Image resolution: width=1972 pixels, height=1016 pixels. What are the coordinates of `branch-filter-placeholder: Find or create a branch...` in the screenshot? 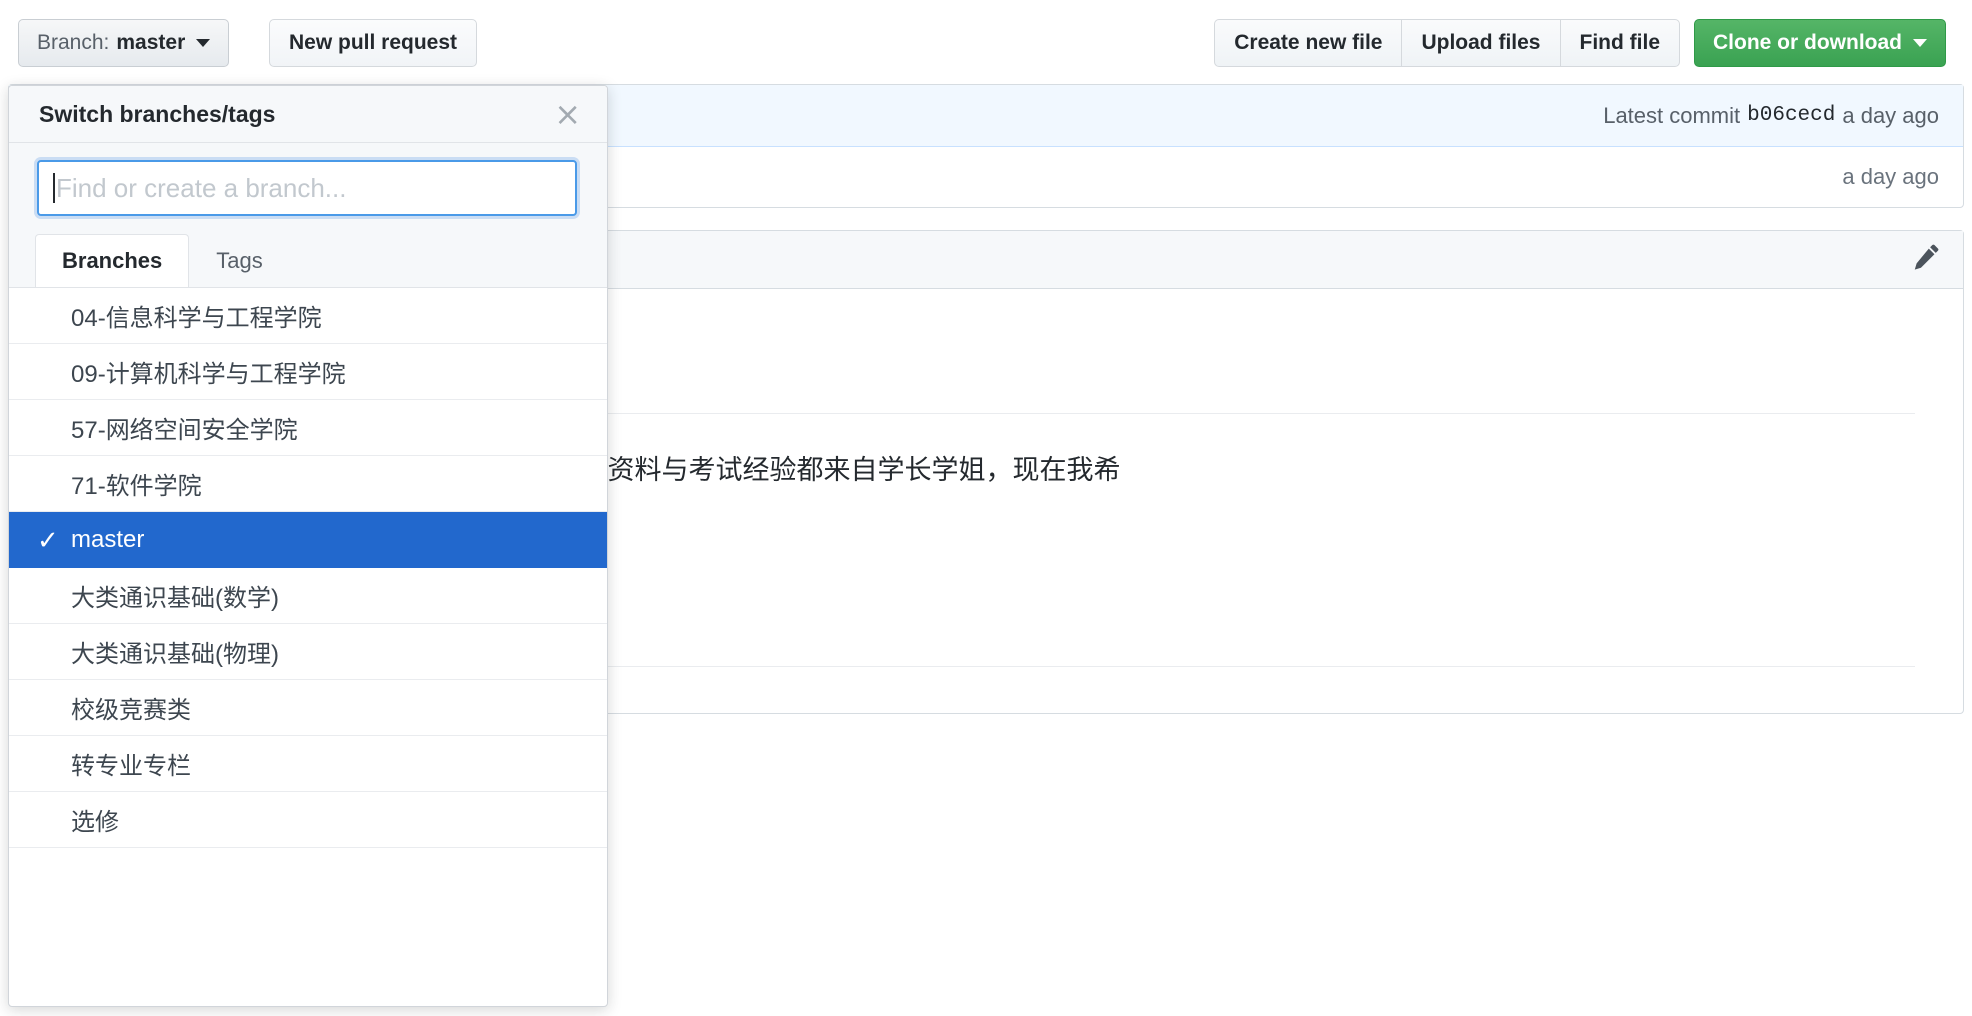 It's located at (201, 187).